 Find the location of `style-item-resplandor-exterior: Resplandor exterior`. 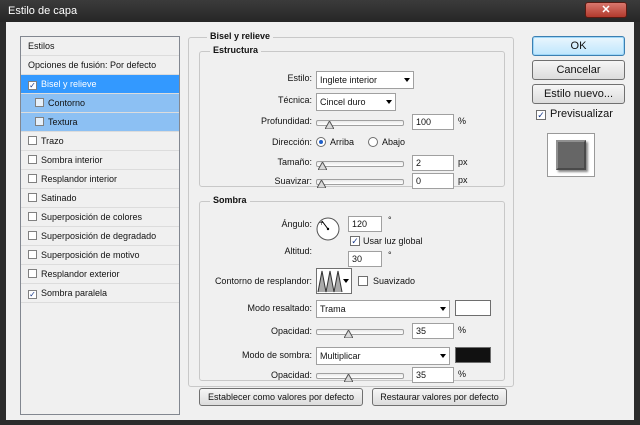

style-item-resplandor-exterior: Resplandor exterior is located at coordinates (100, 274).